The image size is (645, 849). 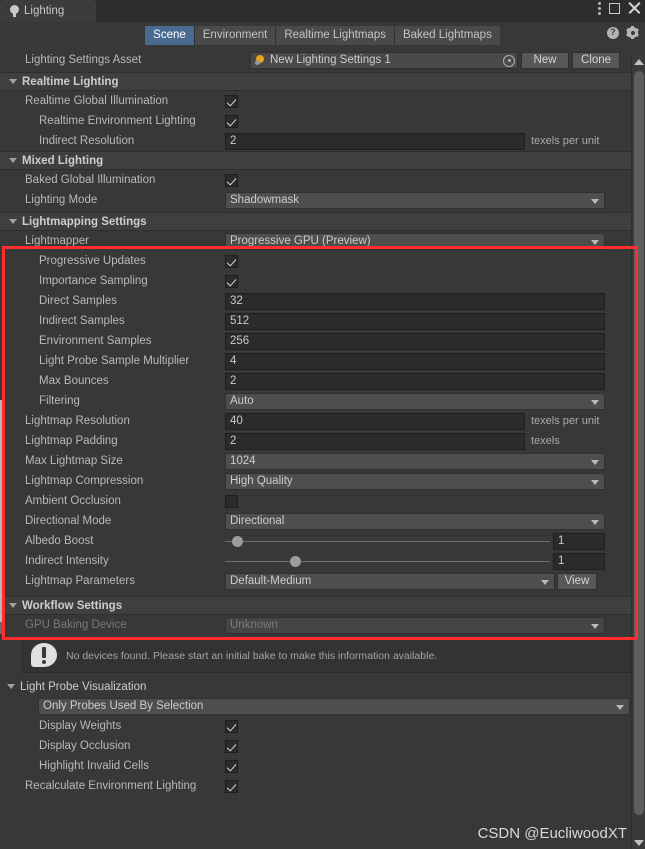 I want to click on tab-realtime-lightmaps: Realtime Lightmaps, so click(x=335, y=35).